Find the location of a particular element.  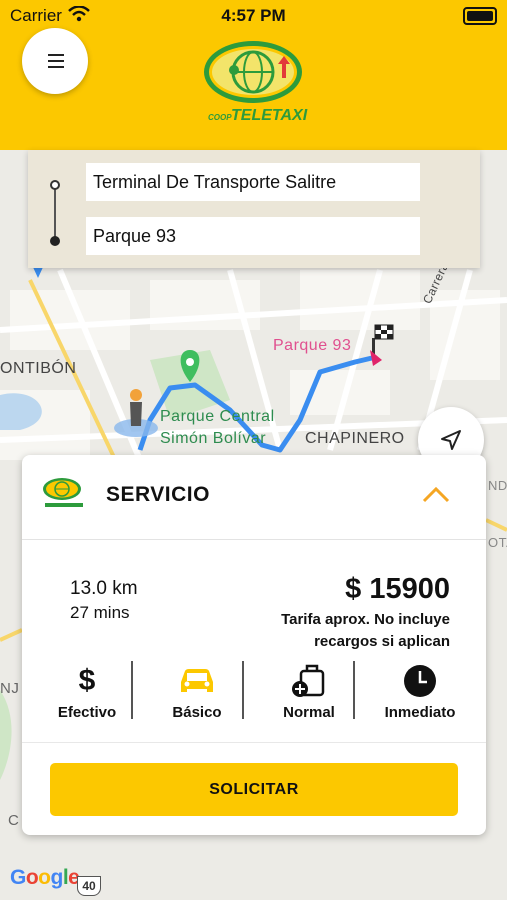

chevron-up-icon is located at coordinates (436, 495).